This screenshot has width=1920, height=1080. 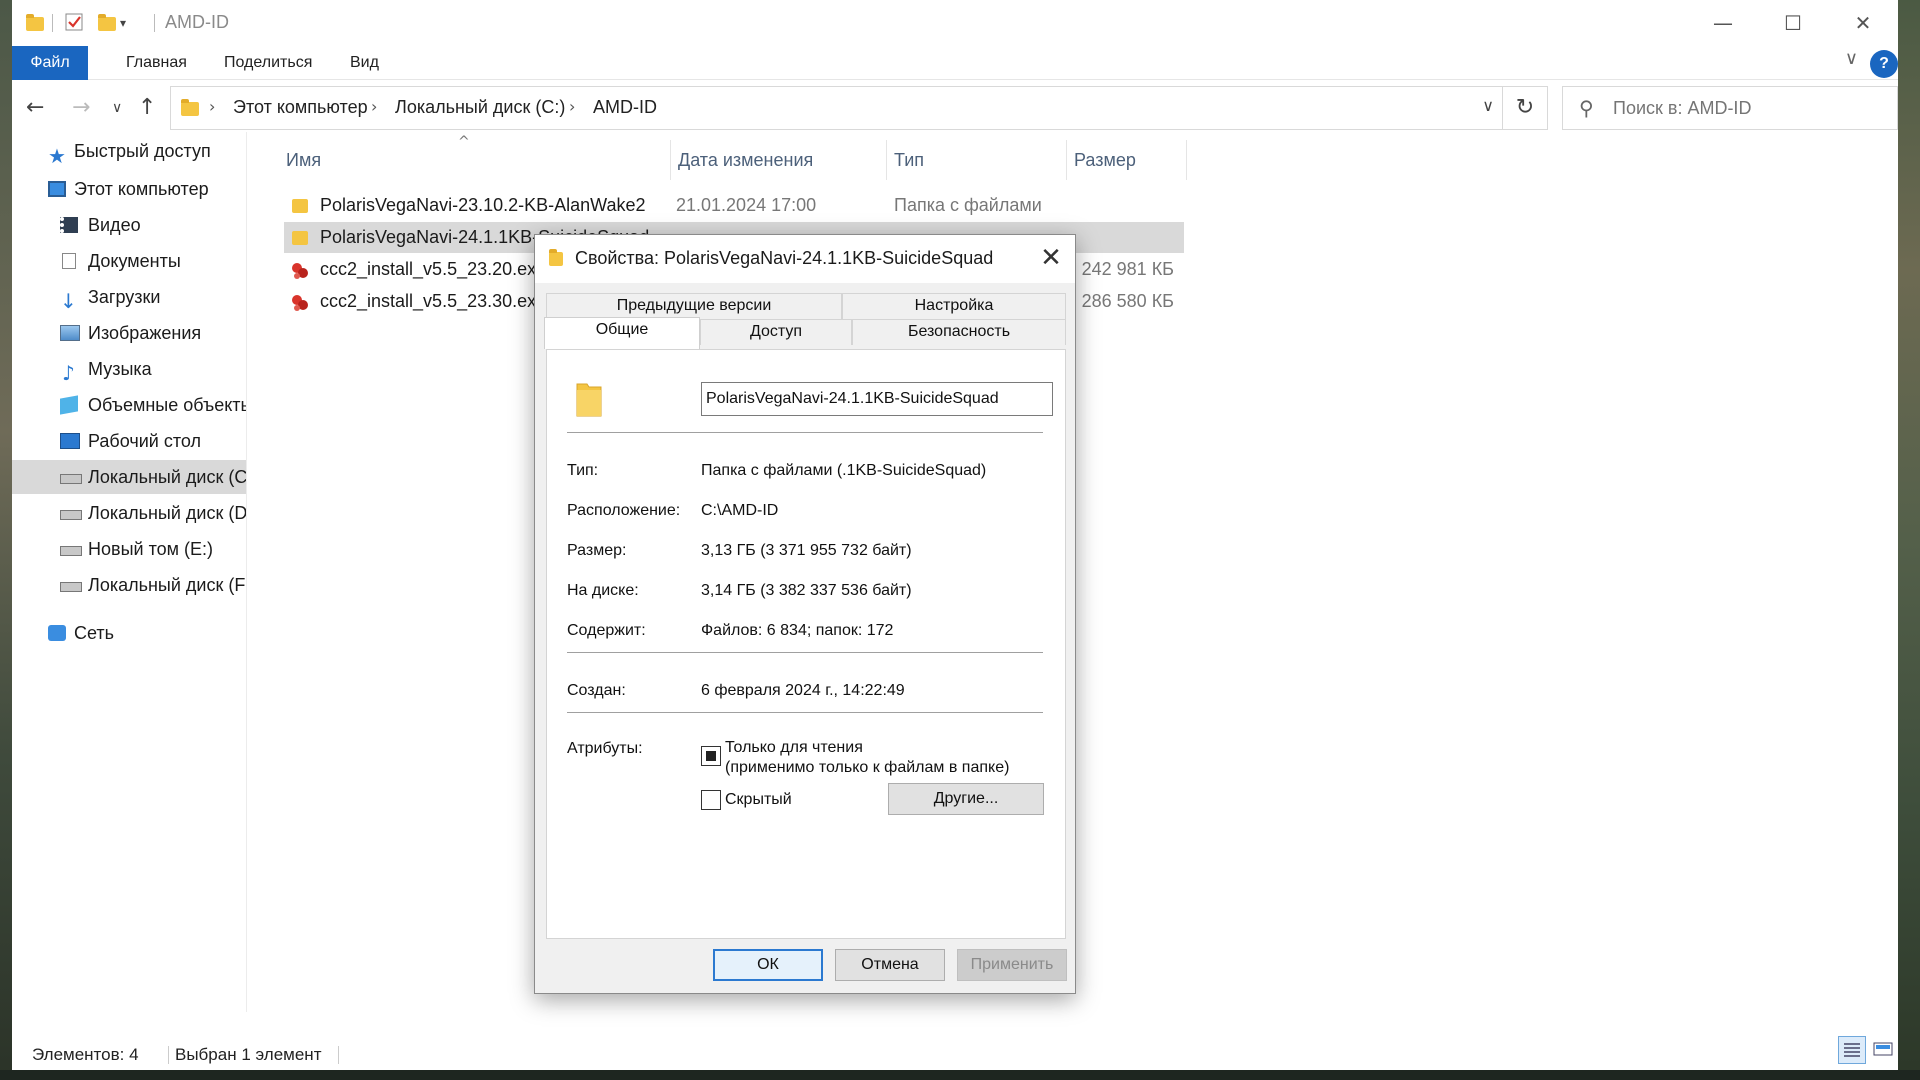 What do you see at coordinates (68, 373) in the screenshot?
I see `music-icon: ♪` at bounding box center [68, 373].